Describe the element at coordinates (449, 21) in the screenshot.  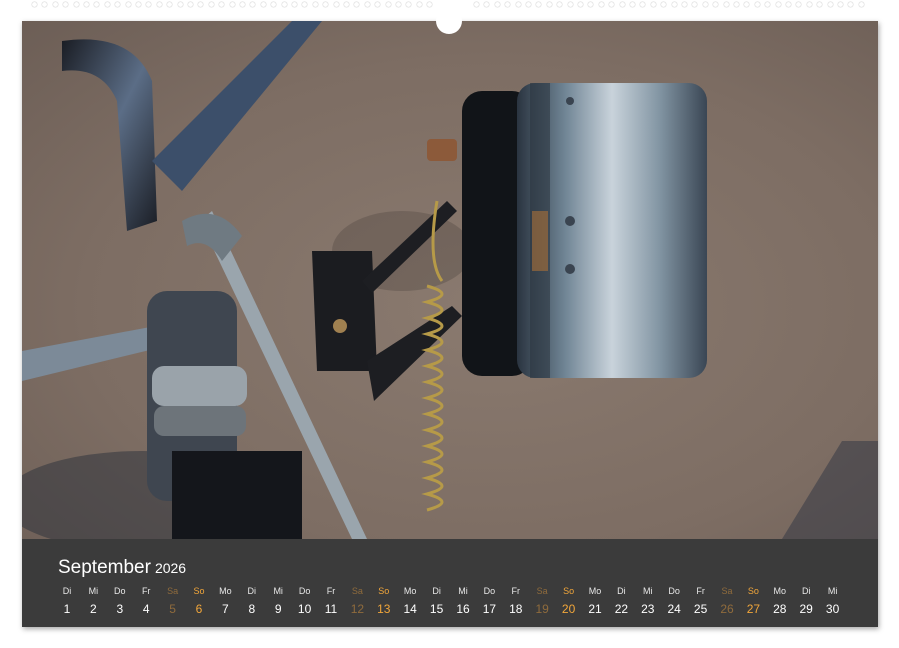
I see `hanger-hole` at that location.